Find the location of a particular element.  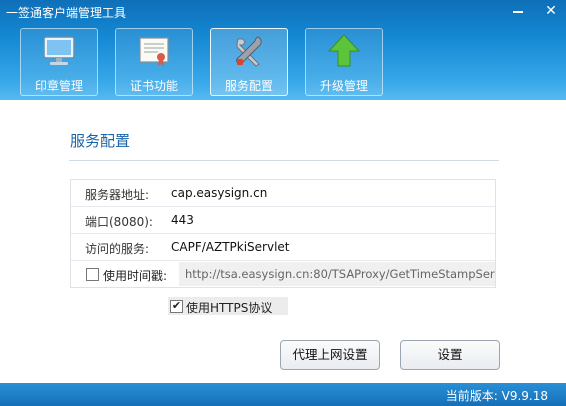

nav-upgrade: 升级管理 is located at coordinates (344, 62).